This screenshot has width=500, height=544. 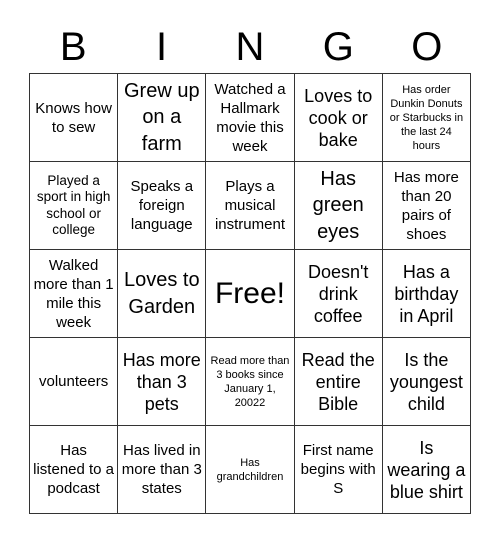 What do you see at coordinates (73, 47) in the screenshot?
I see `header-letter-b: B` at bounding box center [73, 47].